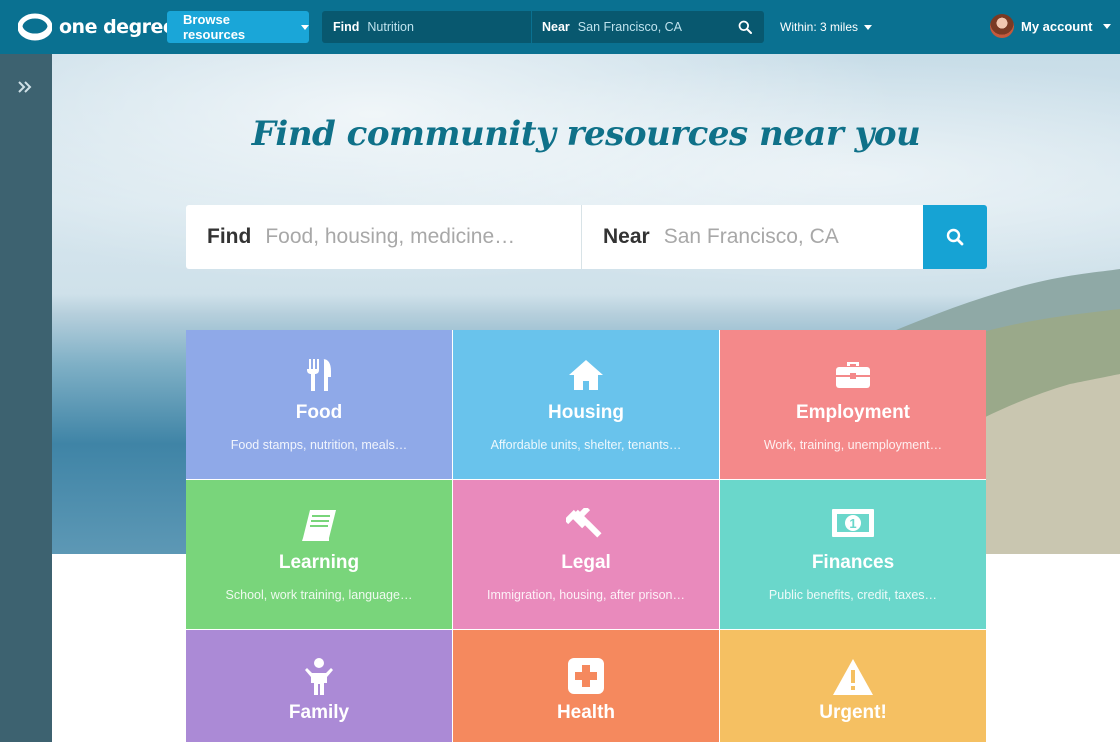  I want to click on logo-mark-icon, so click(35, 27).